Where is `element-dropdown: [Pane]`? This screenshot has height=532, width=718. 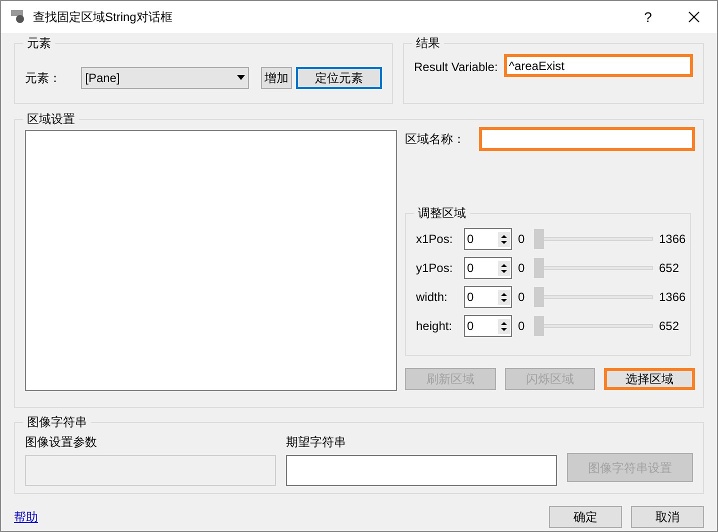 element-dropdown: [Pane] is located at coordinates (165, 77).